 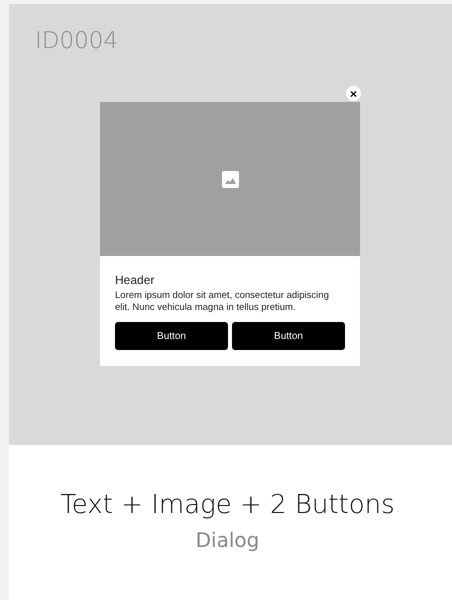 What do you see at coordinates (230, 179) in the screenshot?
I see `image-icon` at bounding box center [230, 179].